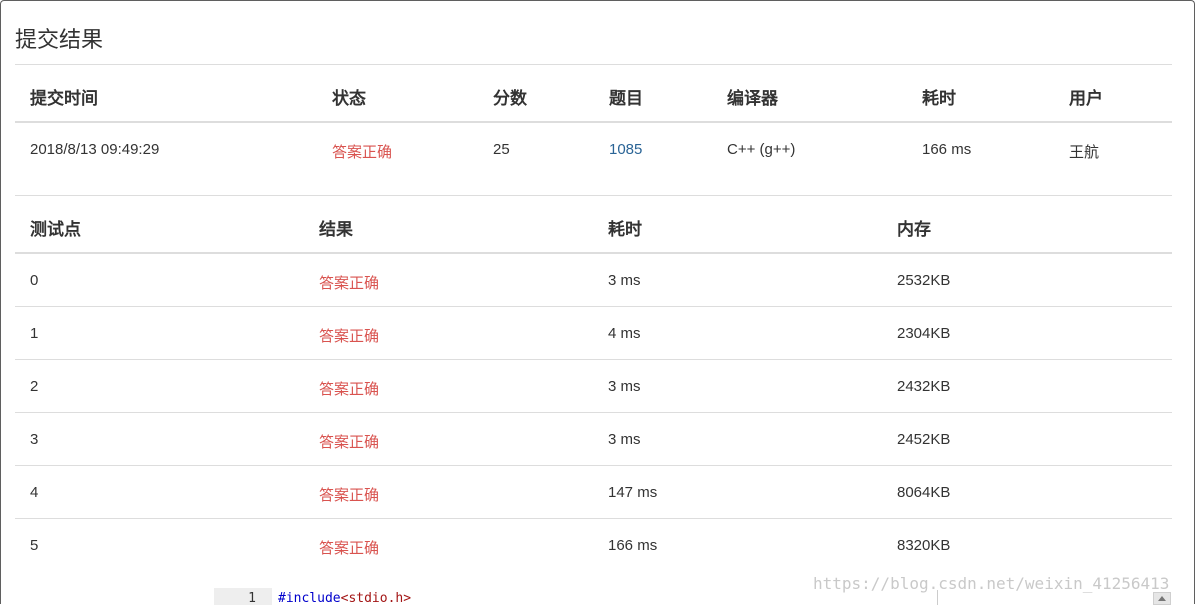  I want to click on header-result: 结果, so click(336, 229).